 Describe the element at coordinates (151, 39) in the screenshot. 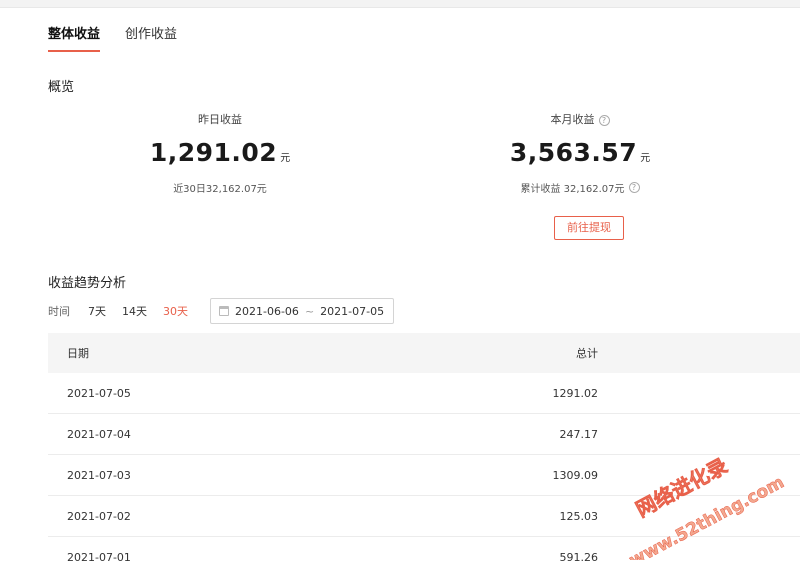

I see `tab-creation-revenue: 创作收益` at that location.